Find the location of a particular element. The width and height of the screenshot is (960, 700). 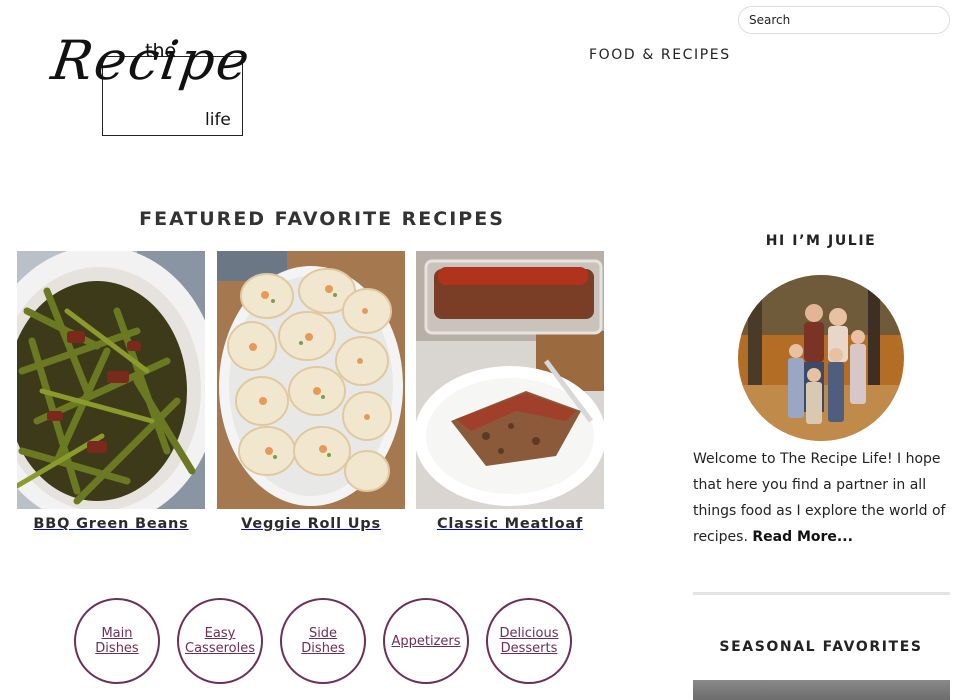

bbq-green-beans-photo is located at coordinates (111, 380).